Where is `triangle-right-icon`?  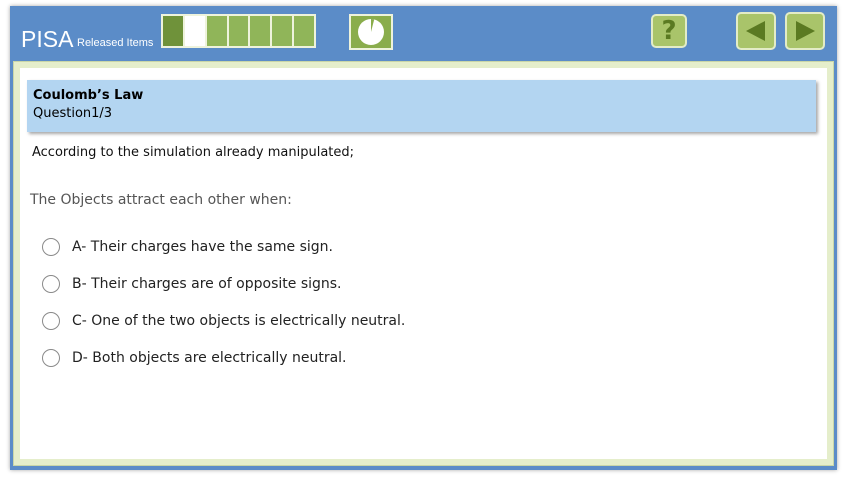
triangle-right-icon is located at coordinates (805, 31).